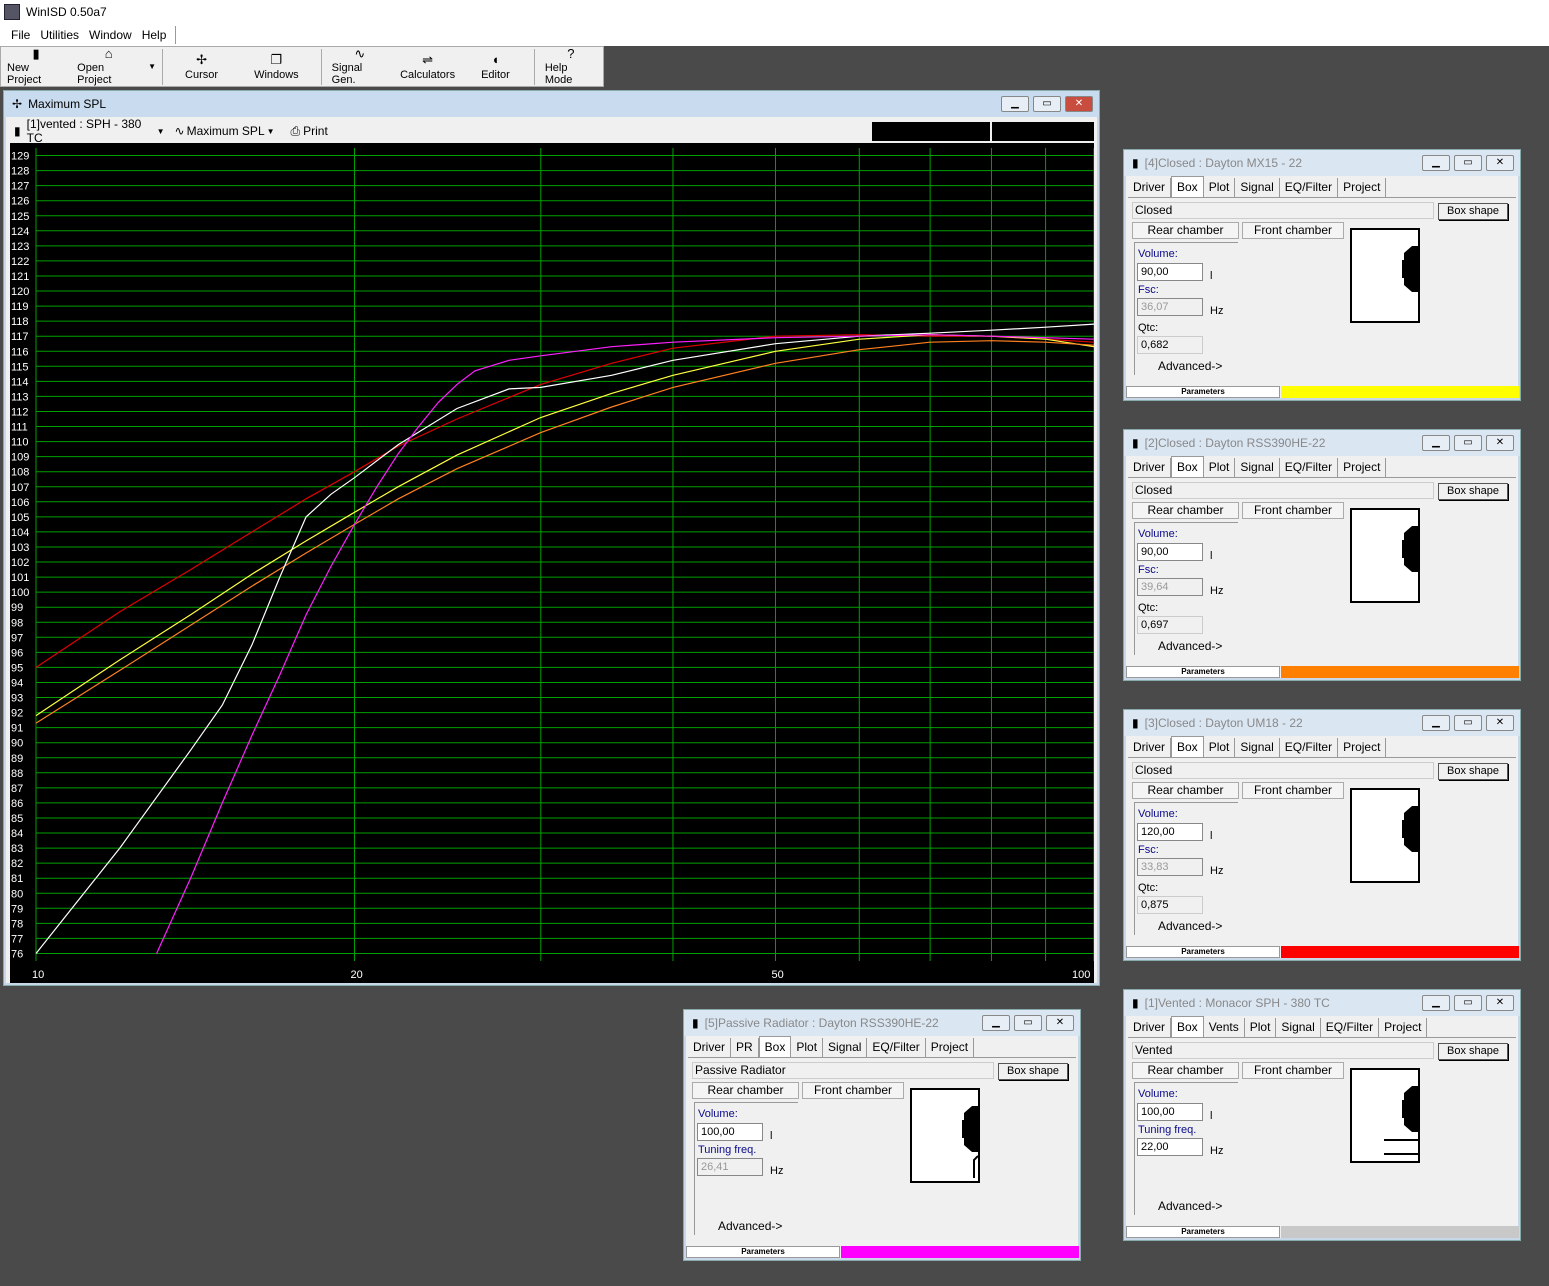  I want to click on new-project-button: ▮ New Project, so click(36, 67).